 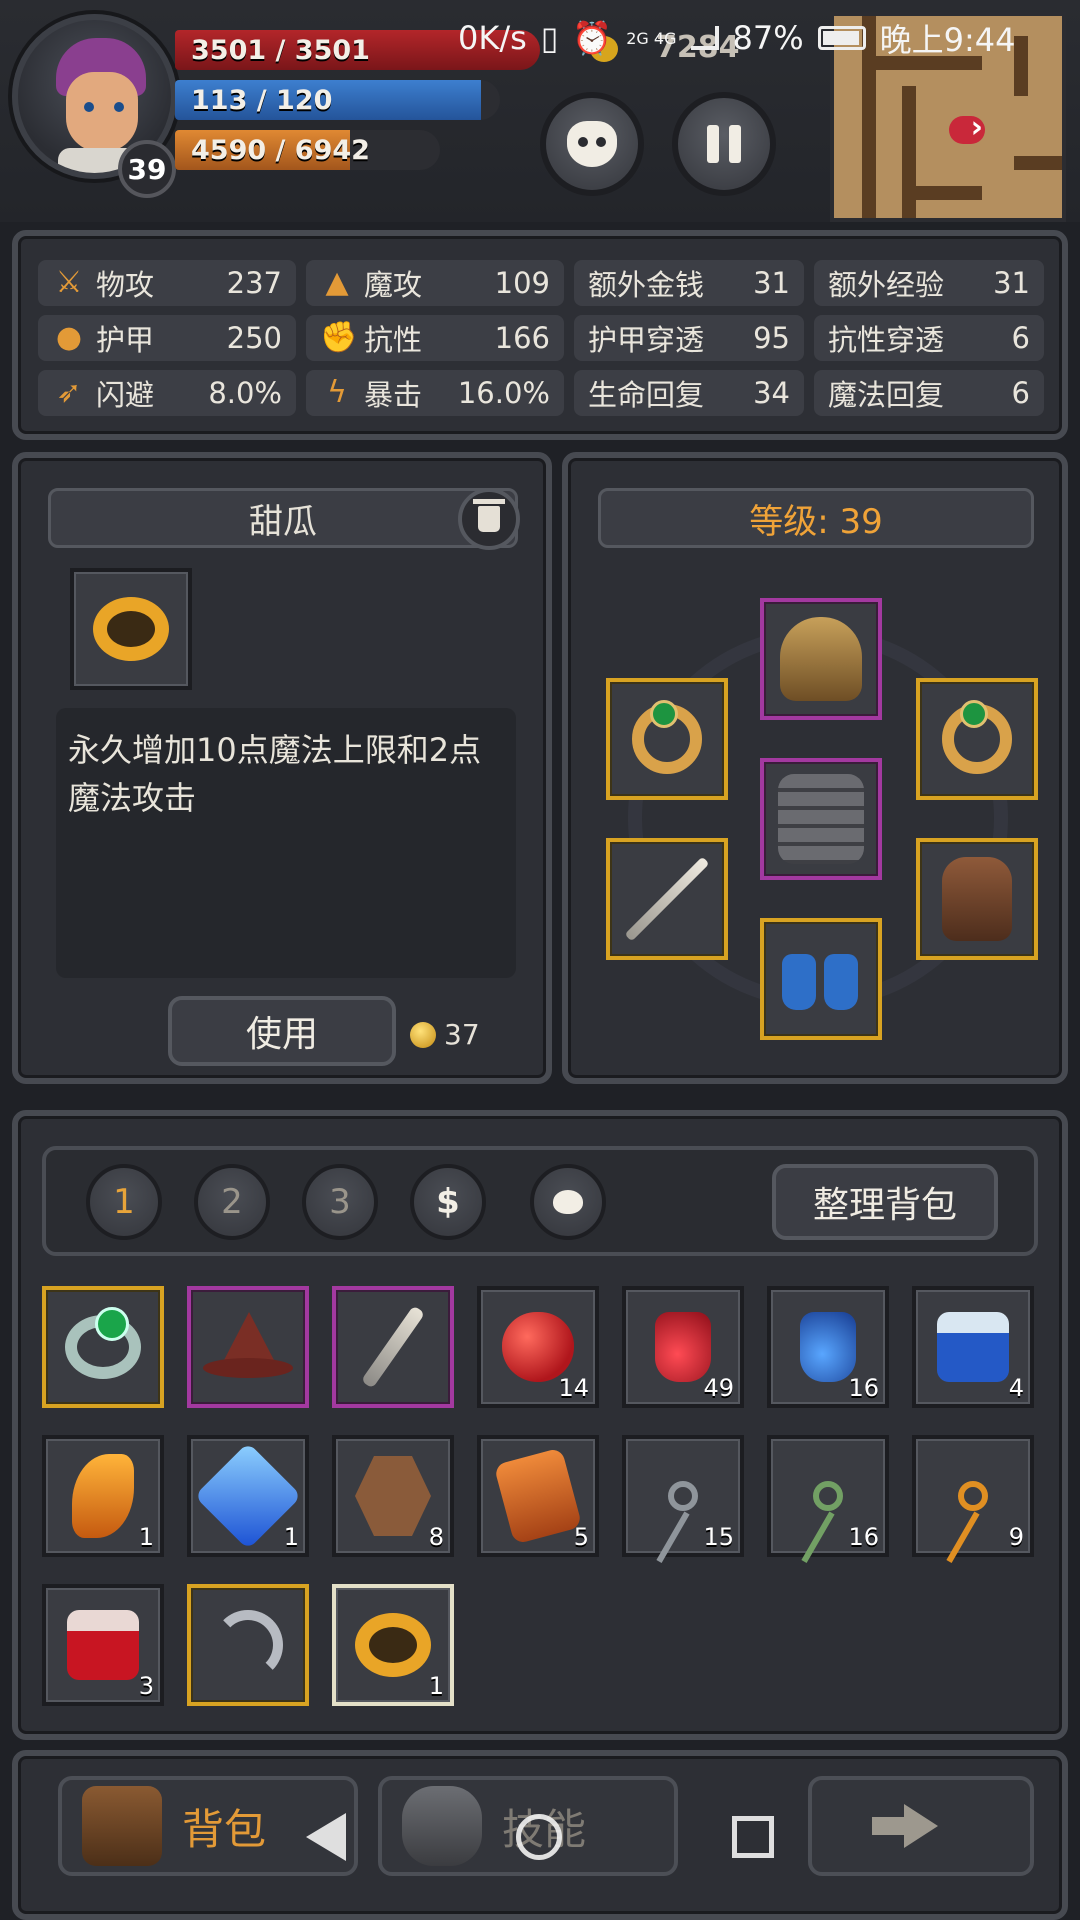 I want to click on stat-label: 生命回复, so click(x=646, y=395).